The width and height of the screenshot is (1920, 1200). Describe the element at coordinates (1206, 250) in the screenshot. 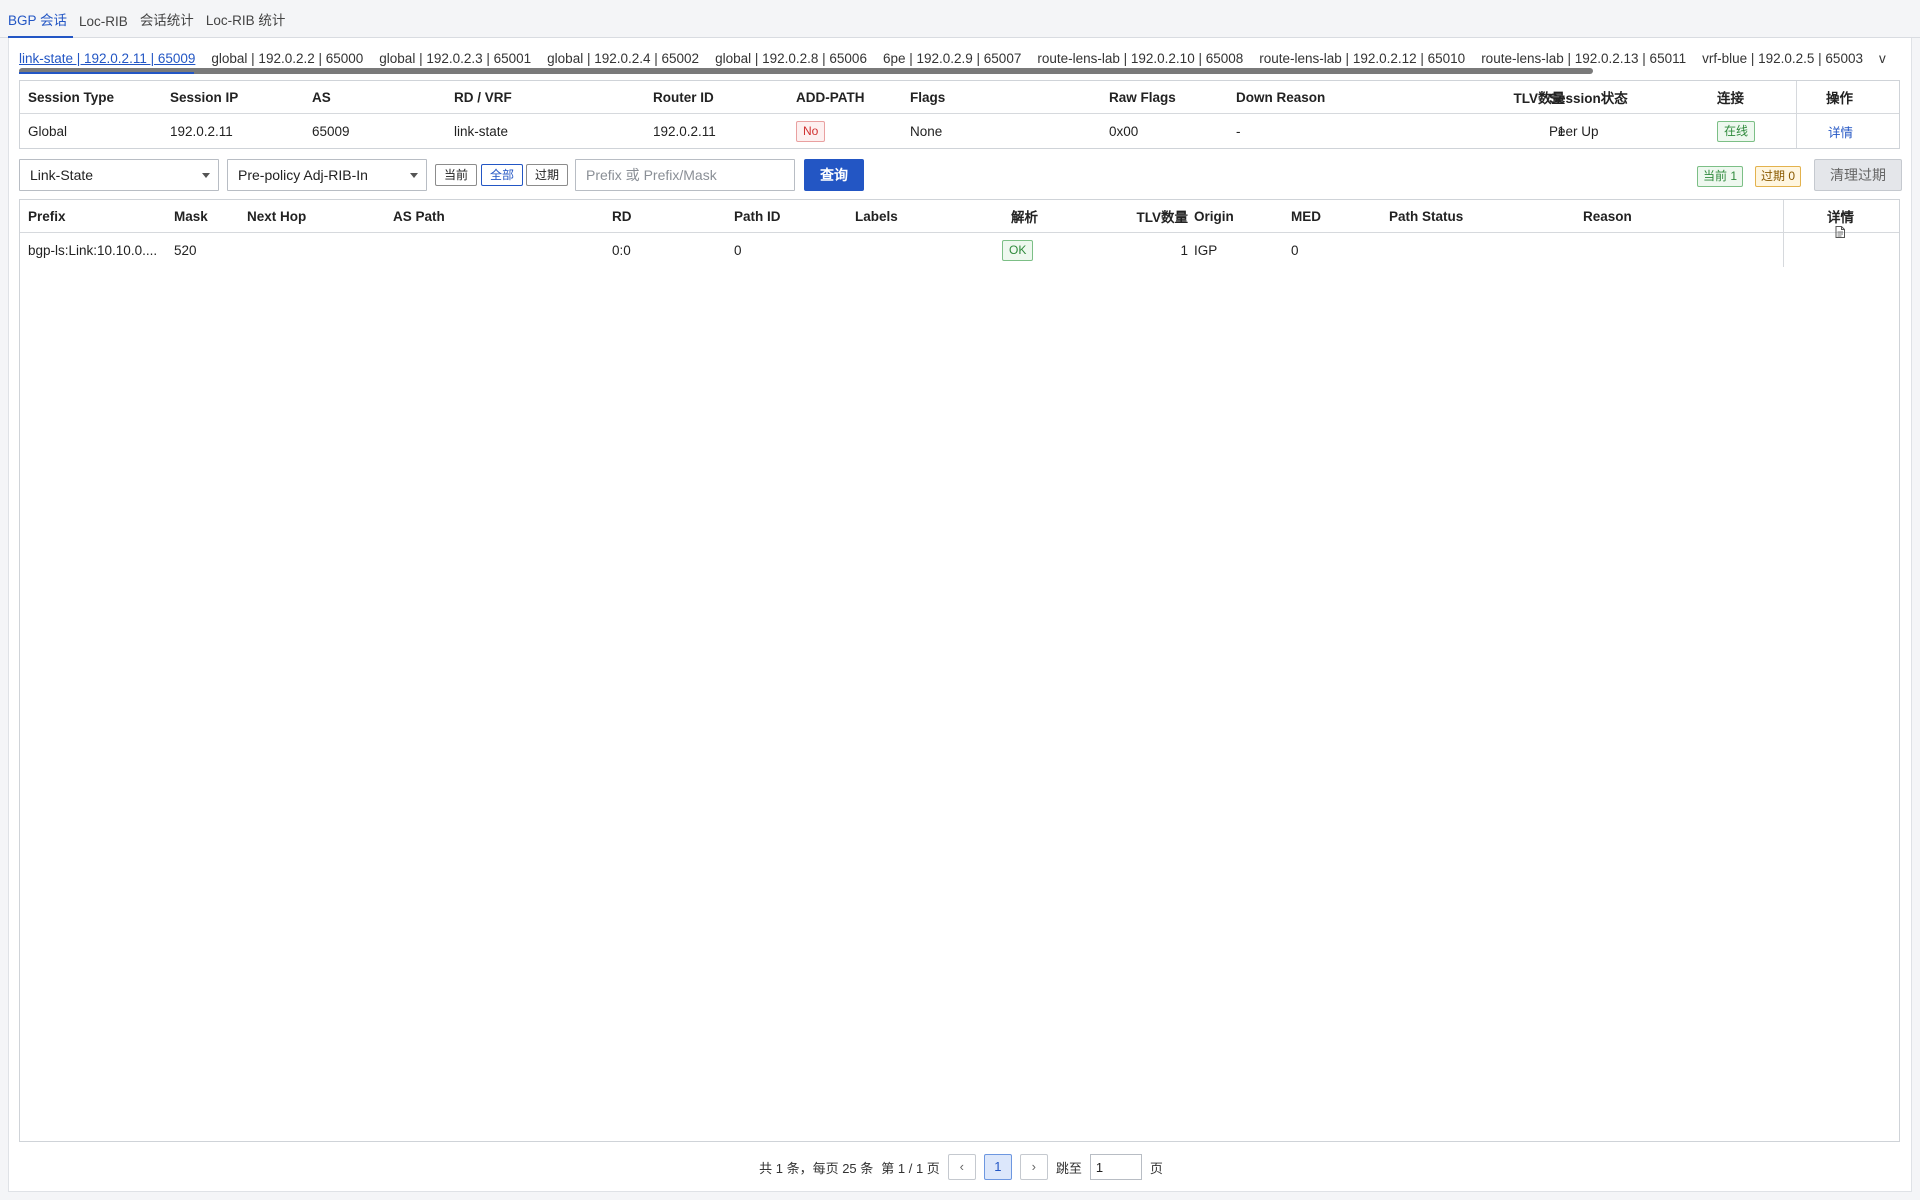

I see `cell-origin: IGP` at that location.